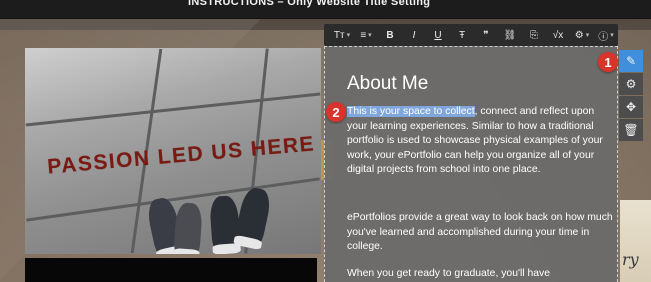  What do you see at coordinates (608, 62) in the screenshot?
I see `callout-marker-1: 1` at bounding box center [608, 62].